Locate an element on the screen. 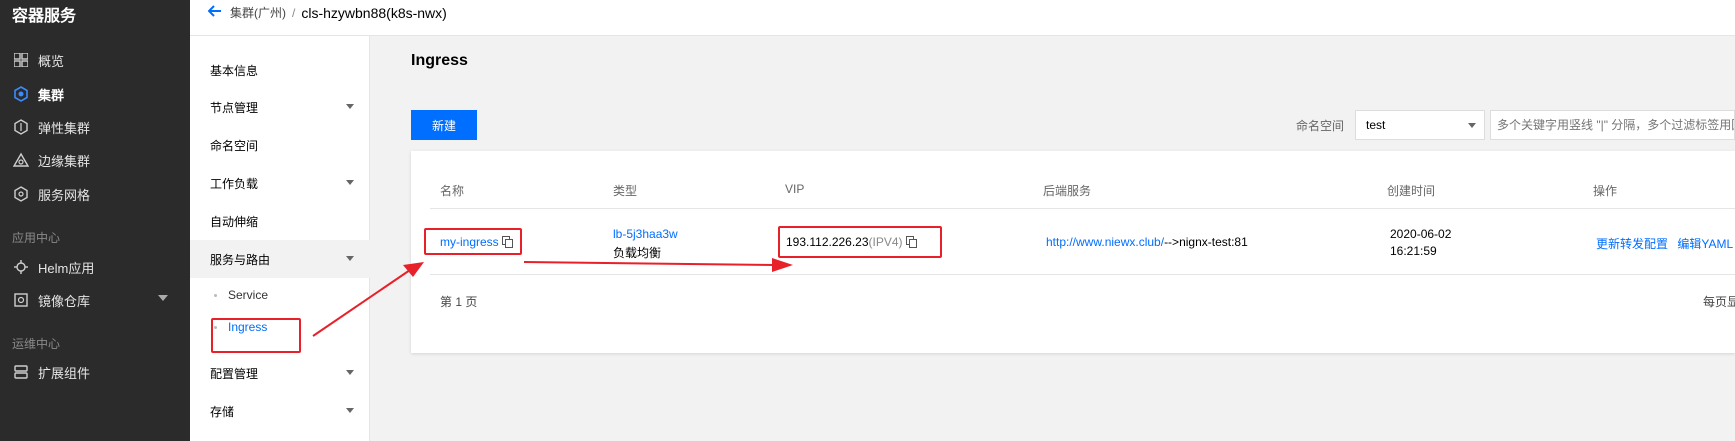 The height and width of the screenshot is (441, 1735). nav-item-label: 边缘集群 is located at coordinates (64, 161).